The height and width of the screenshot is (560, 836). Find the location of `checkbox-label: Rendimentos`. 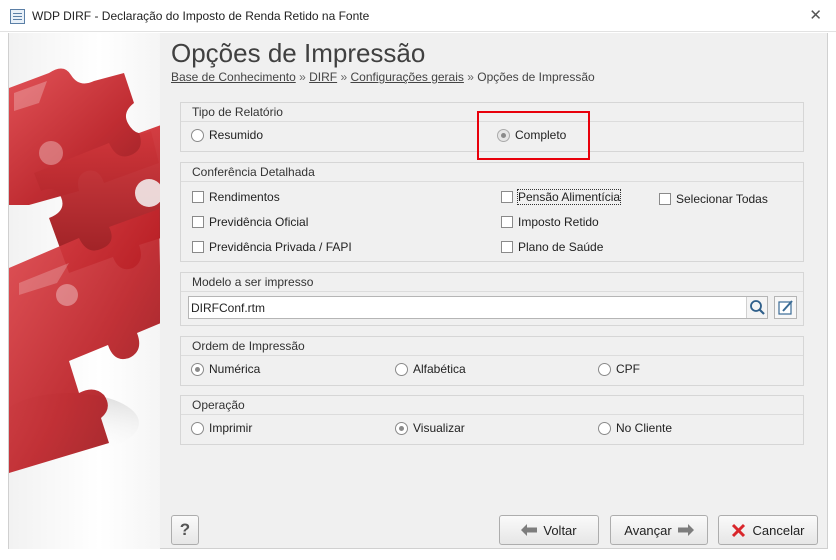

checkbox-label: Rendimentos is located at coordinates (244, 197).